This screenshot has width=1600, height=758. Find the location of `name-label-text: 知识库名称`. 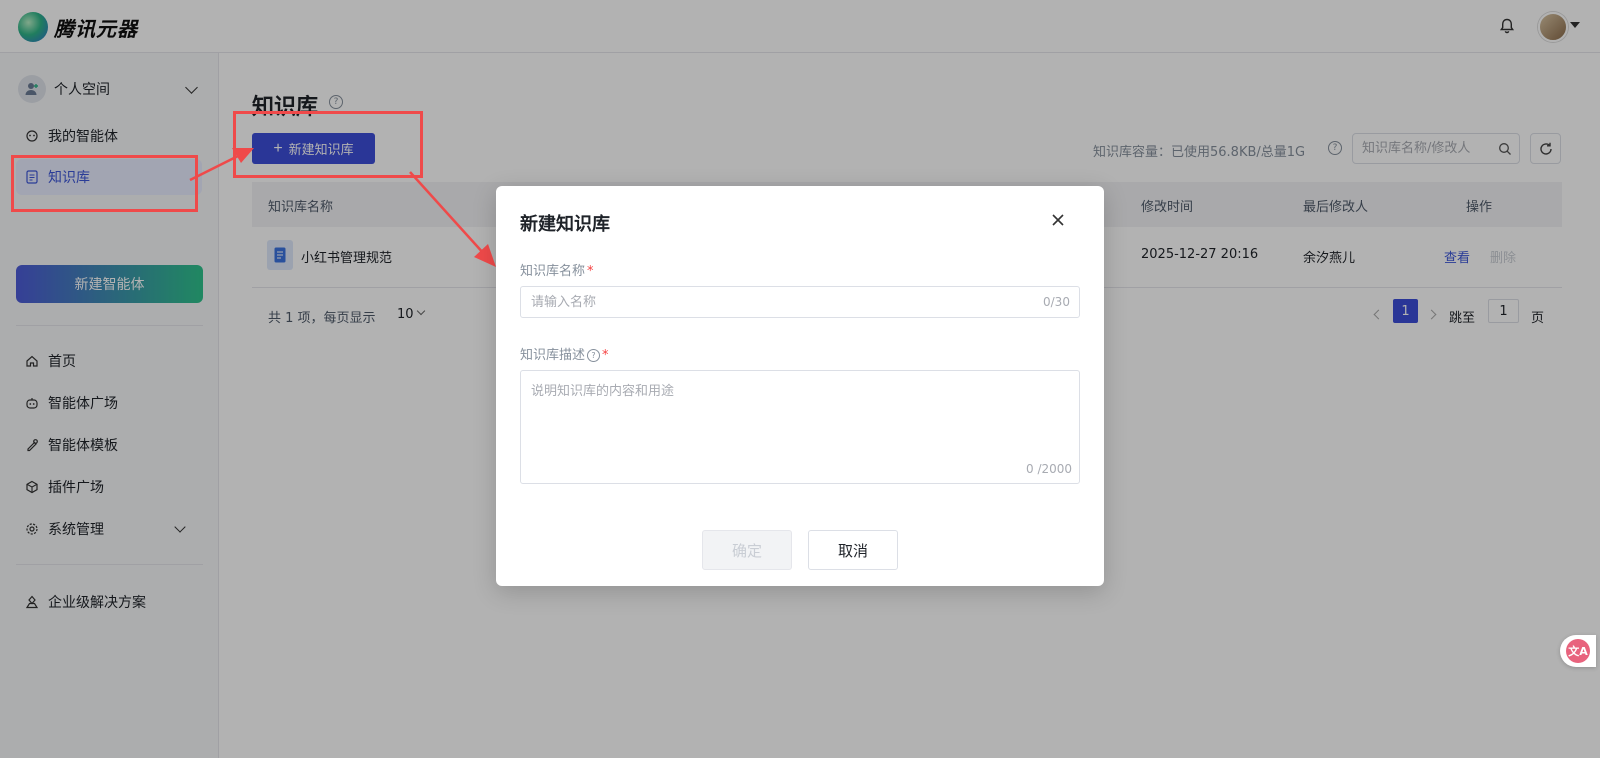

name-label-text: 知识库名称 is located at coordinates (553, 271).